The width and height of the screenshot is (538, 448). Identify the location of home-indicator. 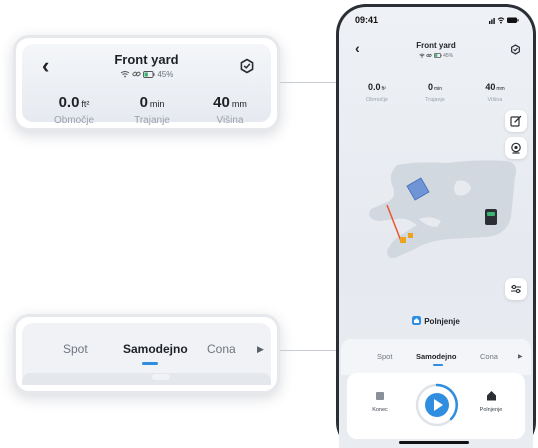
(434, 442).